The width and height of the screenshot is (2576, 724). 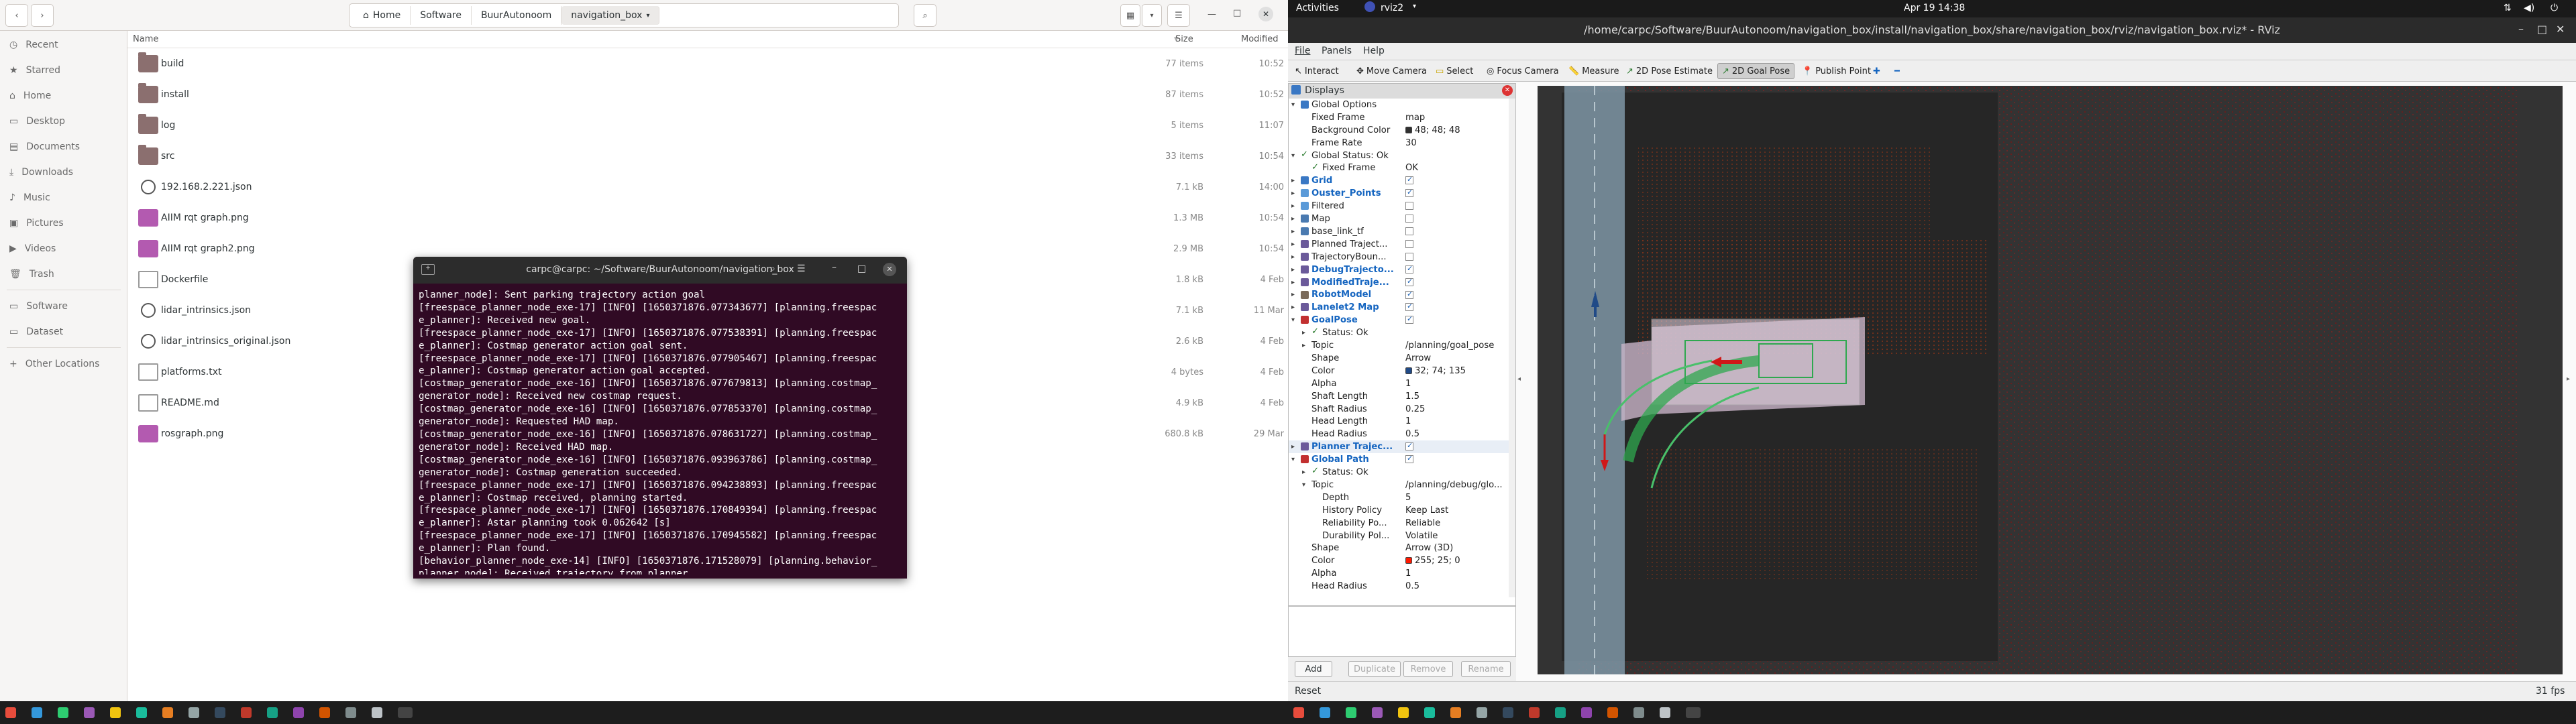 I want to click on terminal-minimize-button: –, so click(x=834, y=267).